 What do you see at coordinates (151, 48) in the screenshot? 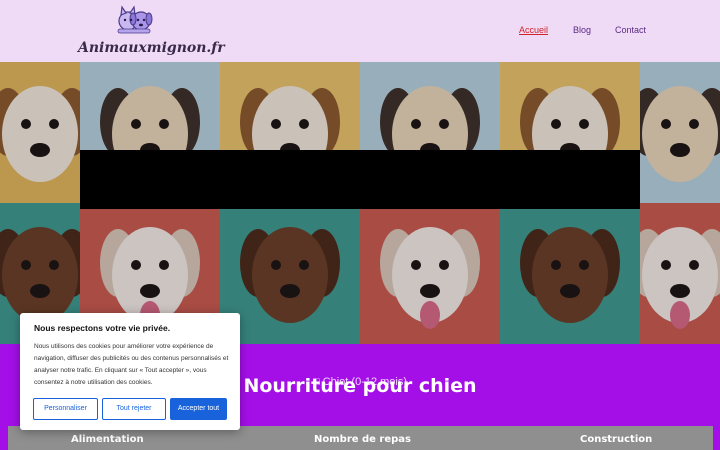
I see `logo-text: Animauxmignon.fr` at bounding box center [151, 48].